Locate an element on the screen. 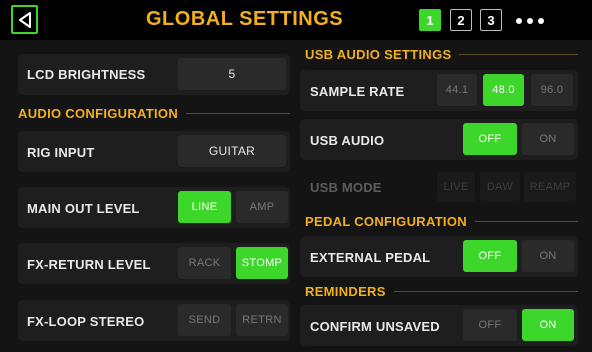  external-pedal-off-button: OFF is located at coordinates (490, 256).